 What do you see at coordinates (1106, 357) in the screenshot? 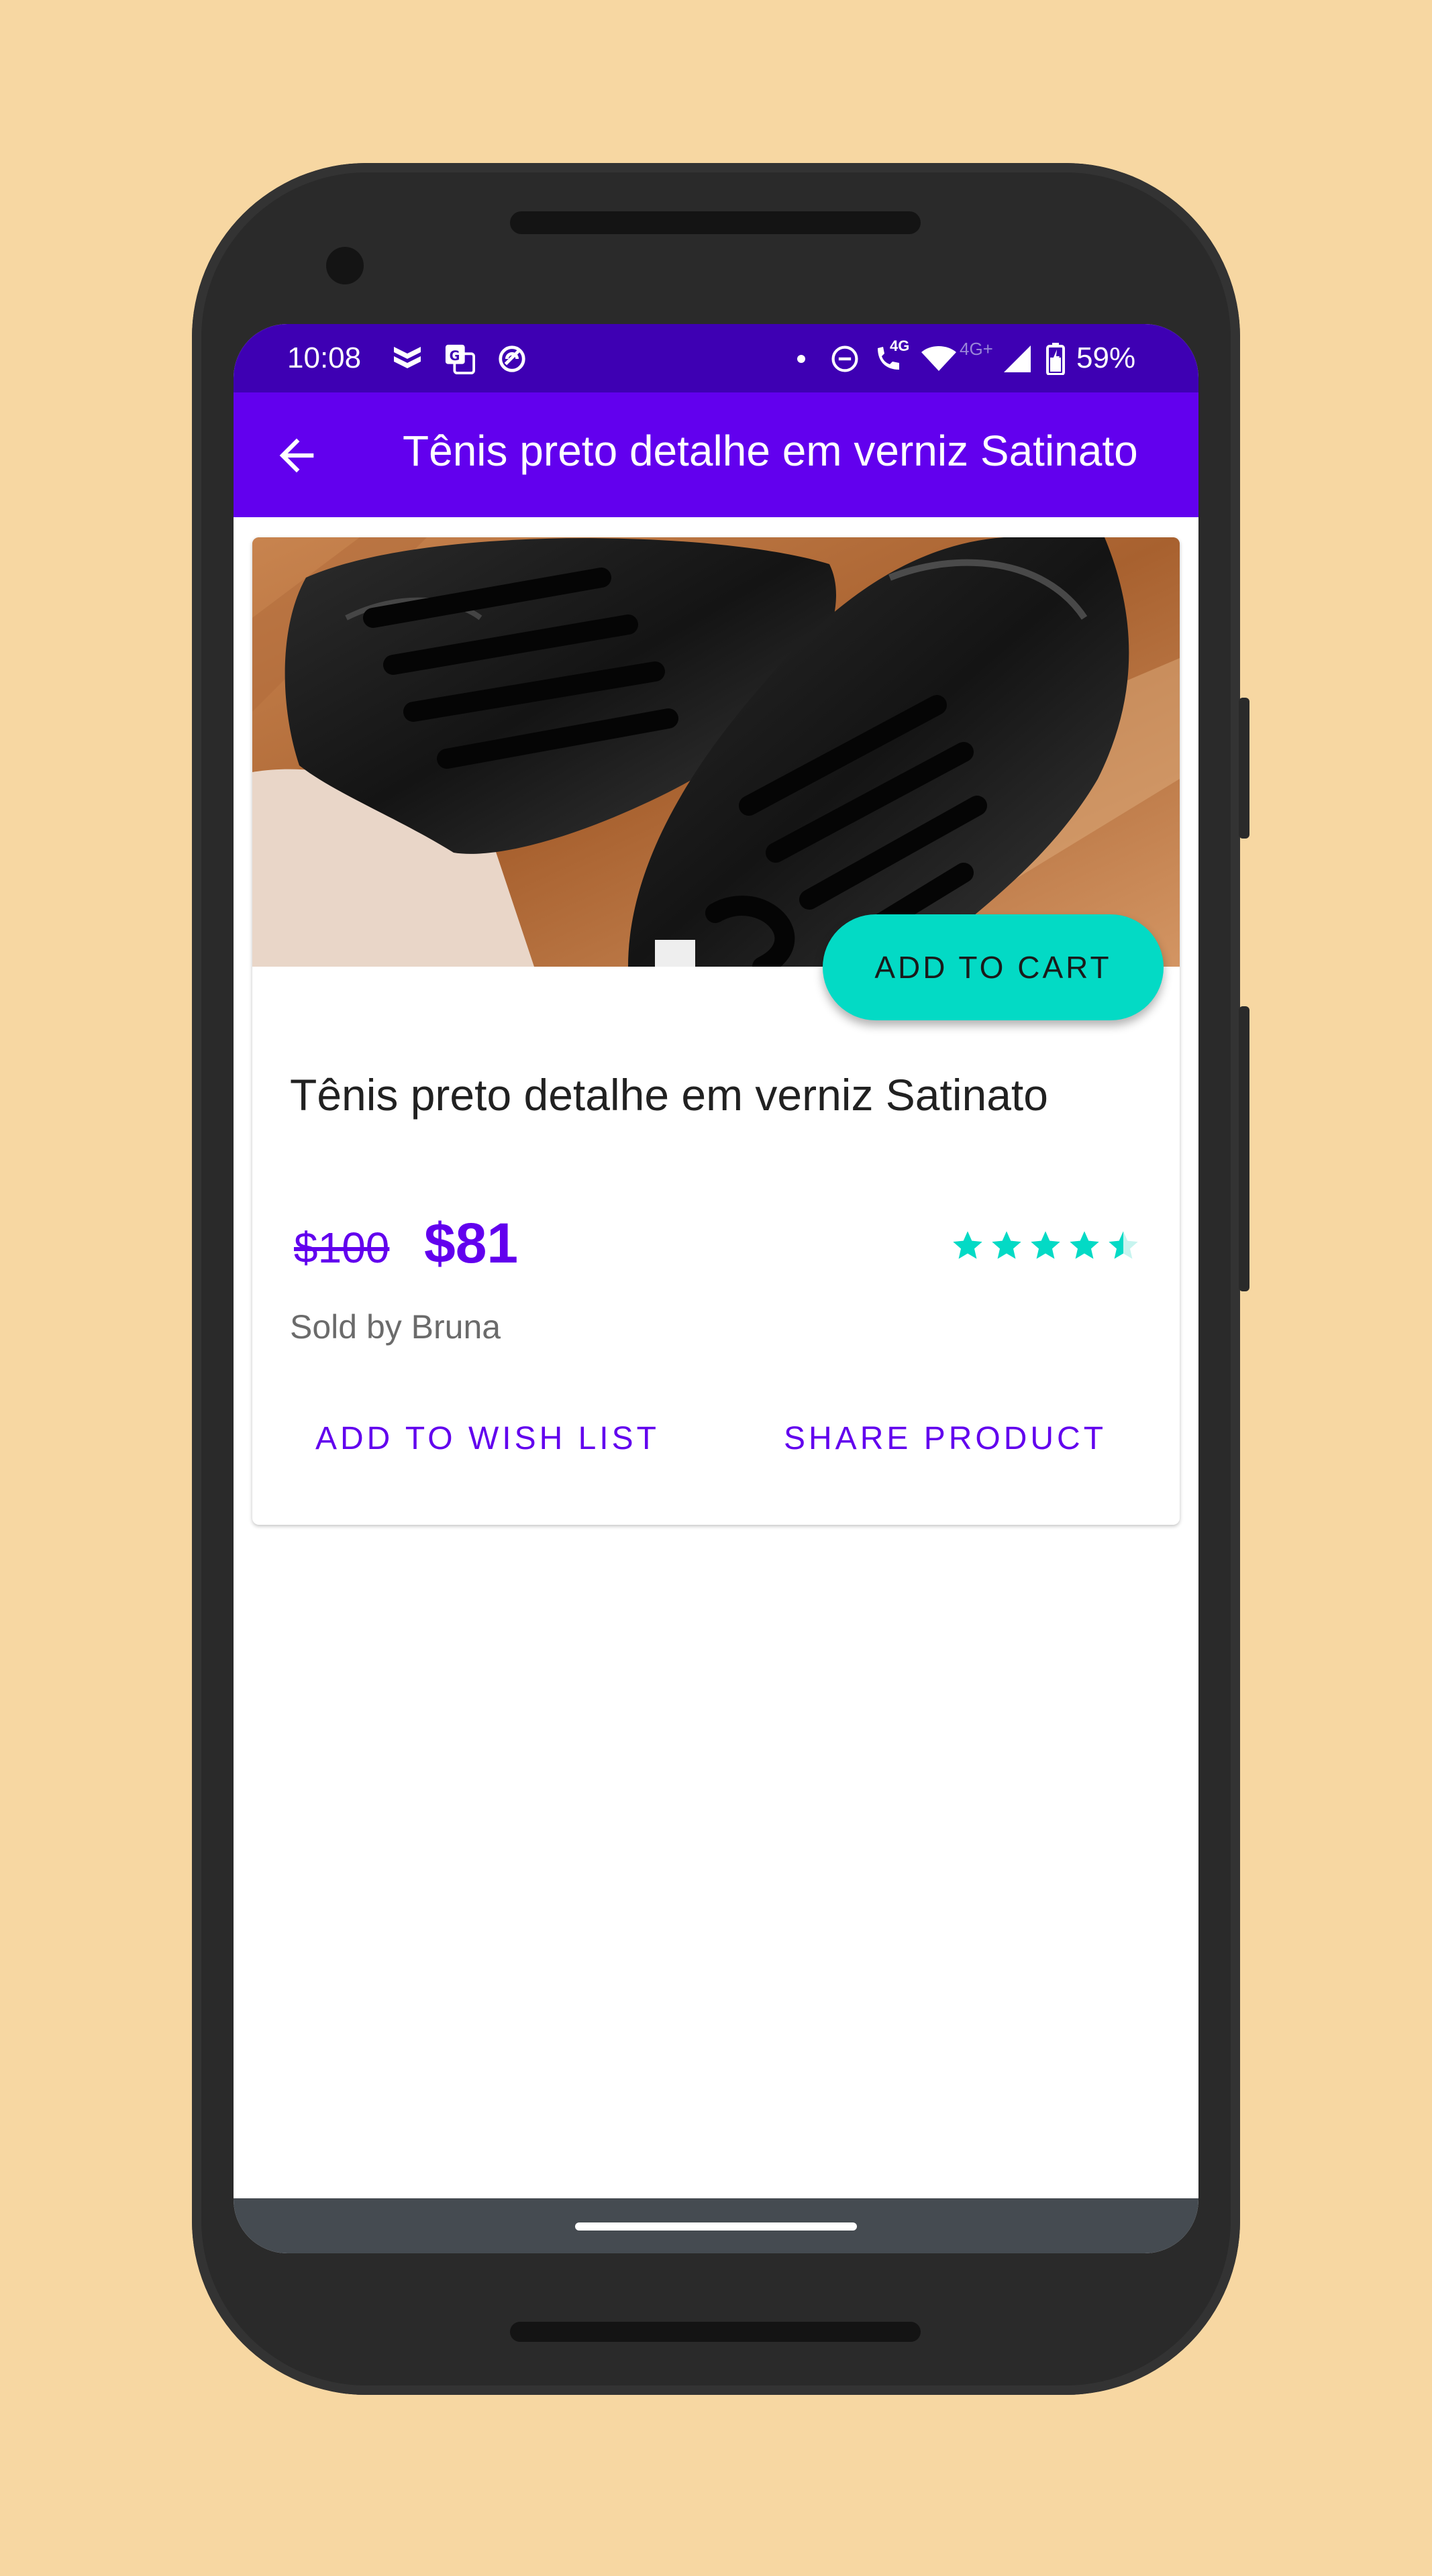
I see `battery-level: 59%` at bounding box center [1106, 357].